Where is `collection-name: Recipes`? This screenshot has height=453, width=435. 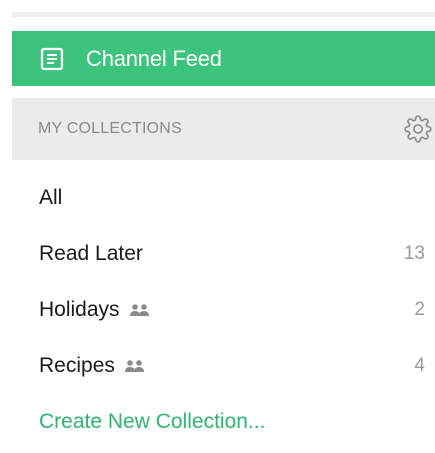 collection-name: Recipes is located at coordinates (77, 365).